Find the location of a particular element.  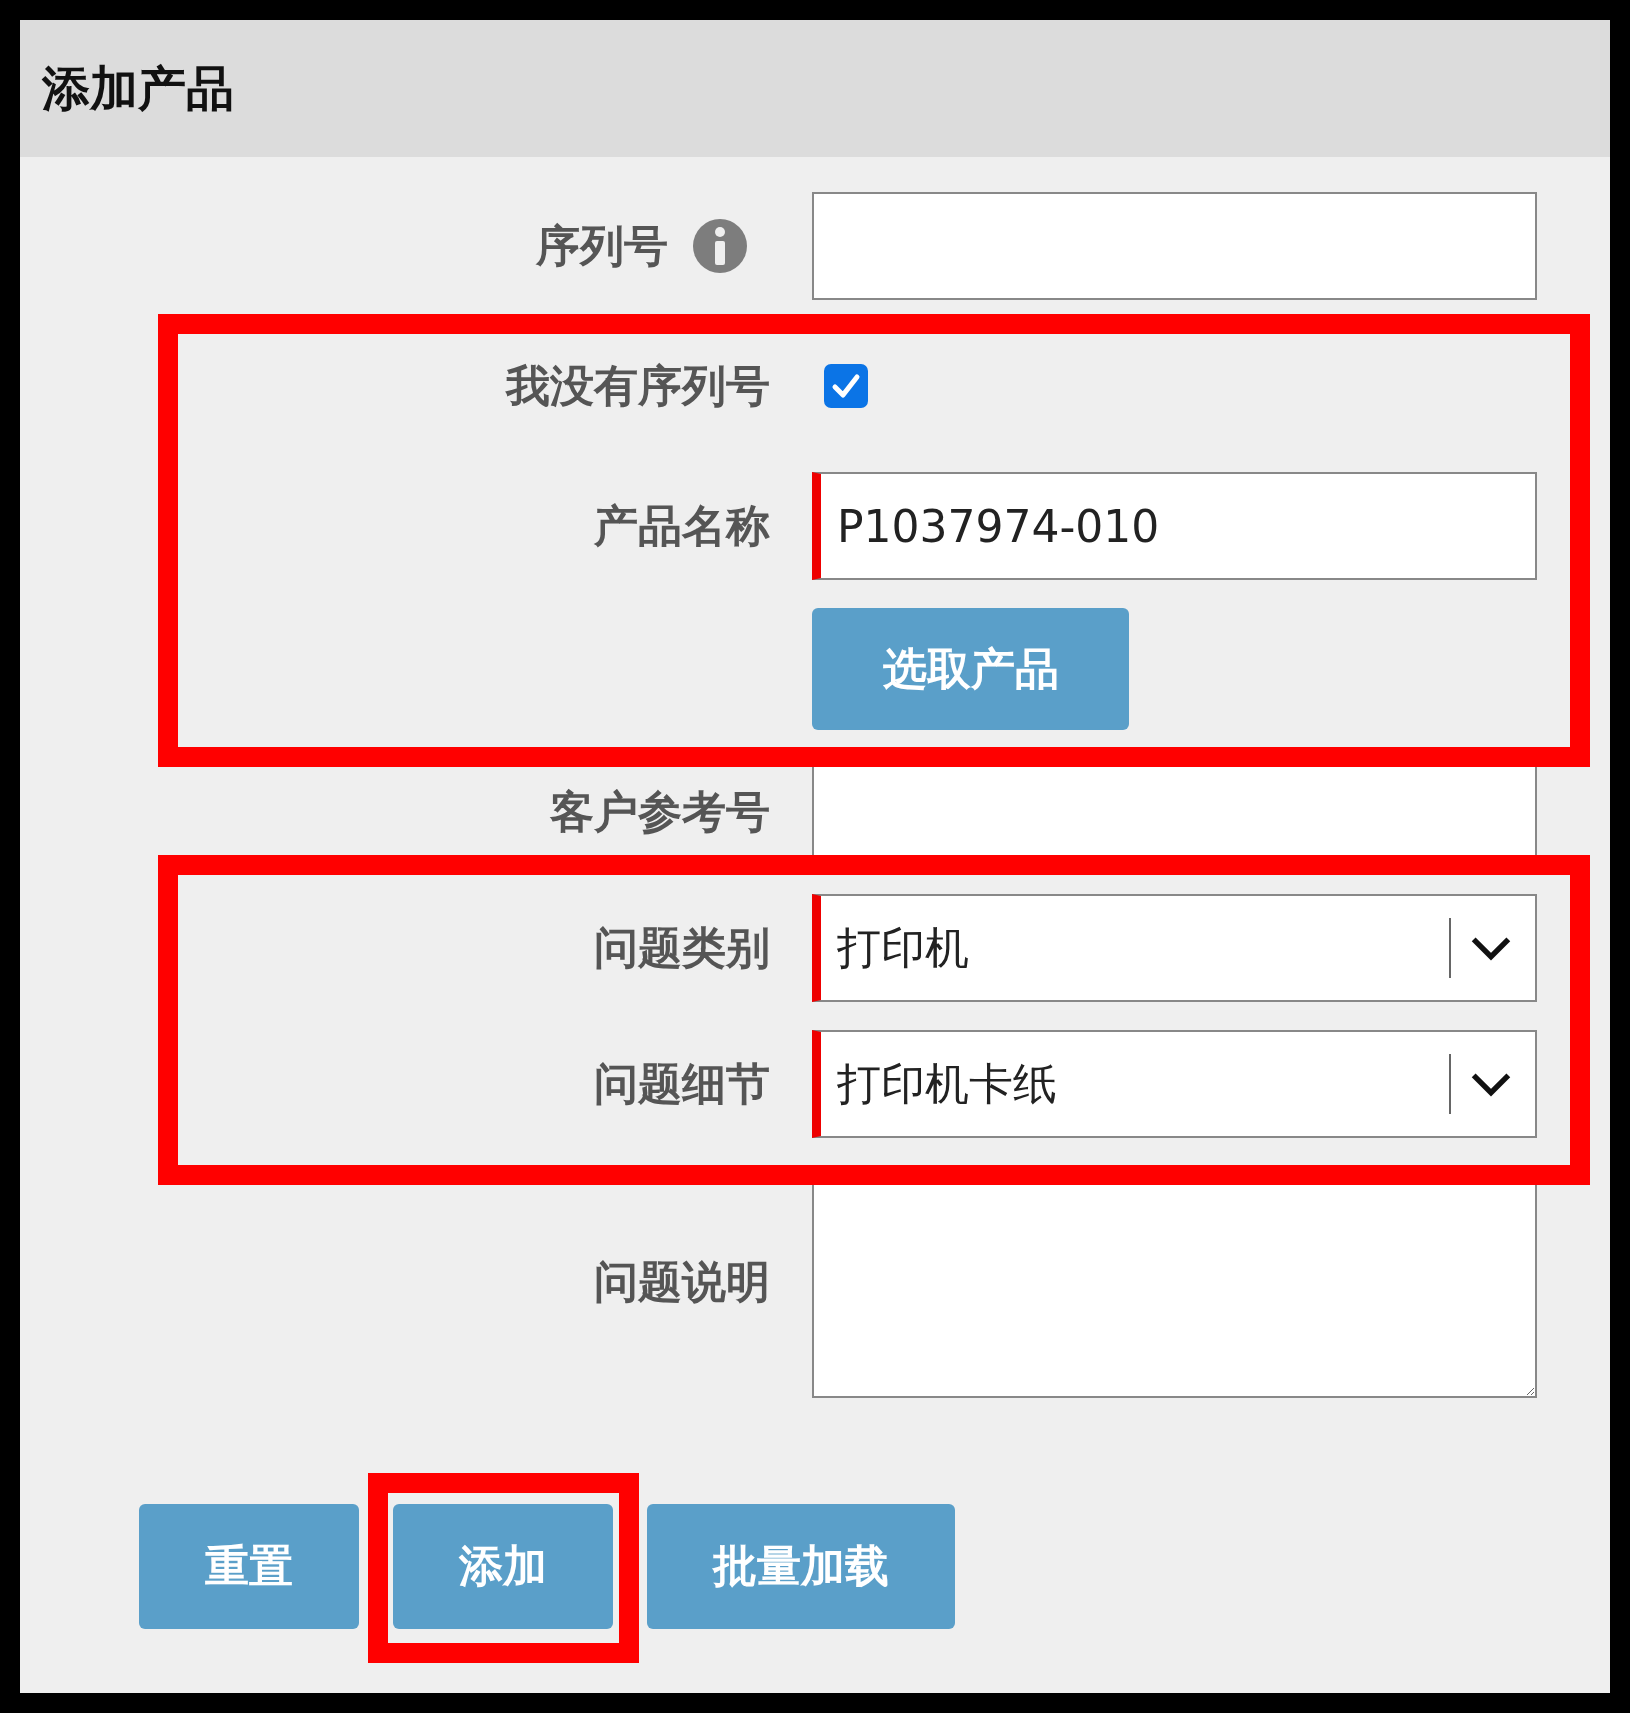

field-label: 我没有序列号 is located at coordinates (638, 385).